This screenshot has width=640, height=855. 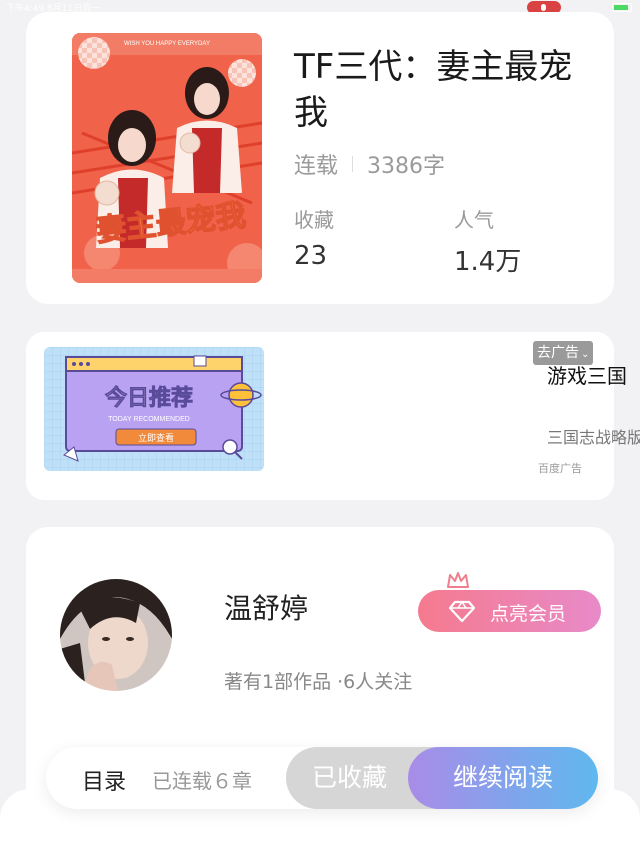 What do you see at coordinates (149, 398) in the screenshot?
I see `banner-title-text: 今日推荐` at bounding box center [149, 398].